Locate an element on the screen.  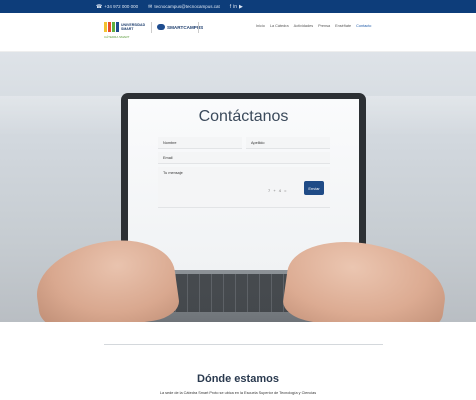
name-placeholder: Nombre is located at coordinates (170, 143).